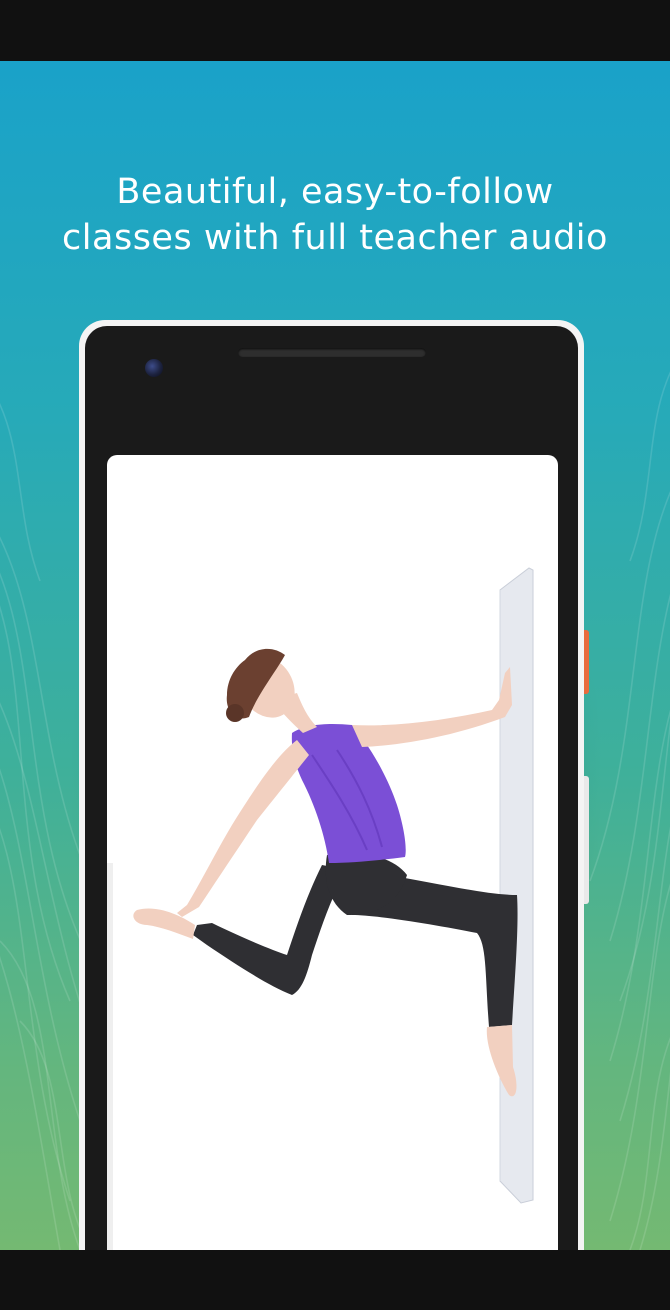 Image resolution: width=670 pixels, height=1310 pixels. Describe the element at coordinates (335, 30) in the screenshot. I see `status-bar` at that location.